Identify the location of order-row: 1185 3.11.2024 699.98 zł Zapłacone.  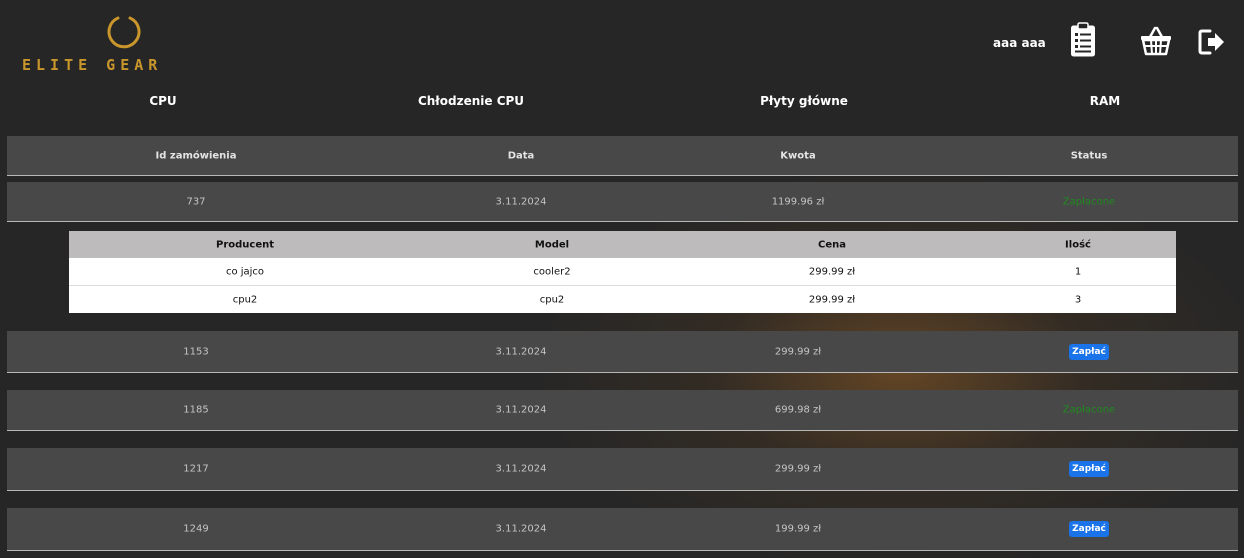
(622, 410).